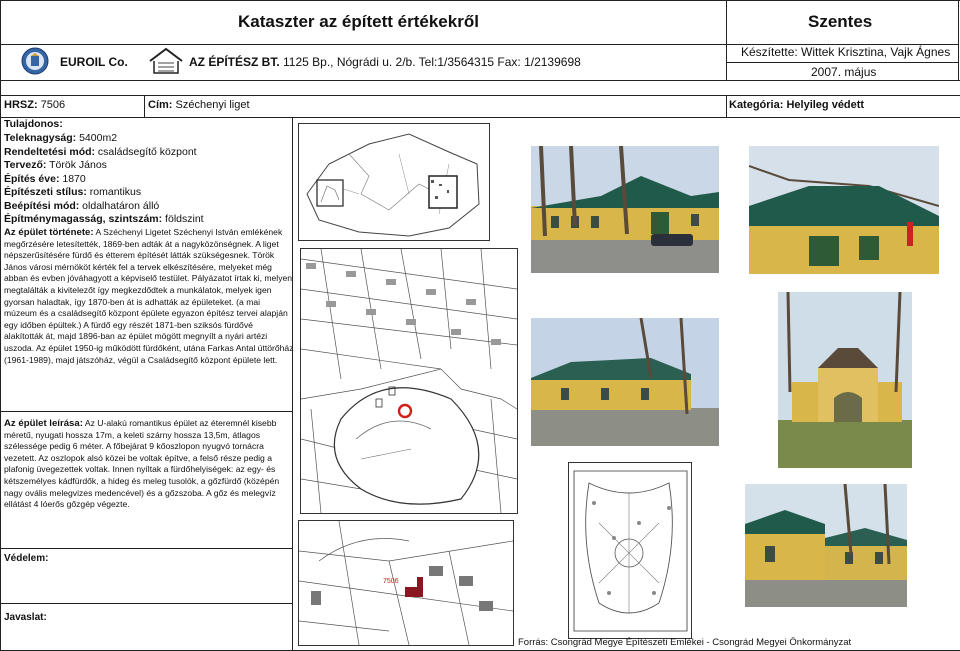 Image resolution: width=960 pixels, height=651 pixels. Describe the element at coordinates (391, 581) in the screenshot. I see `parcel-number: 7506` at that location.